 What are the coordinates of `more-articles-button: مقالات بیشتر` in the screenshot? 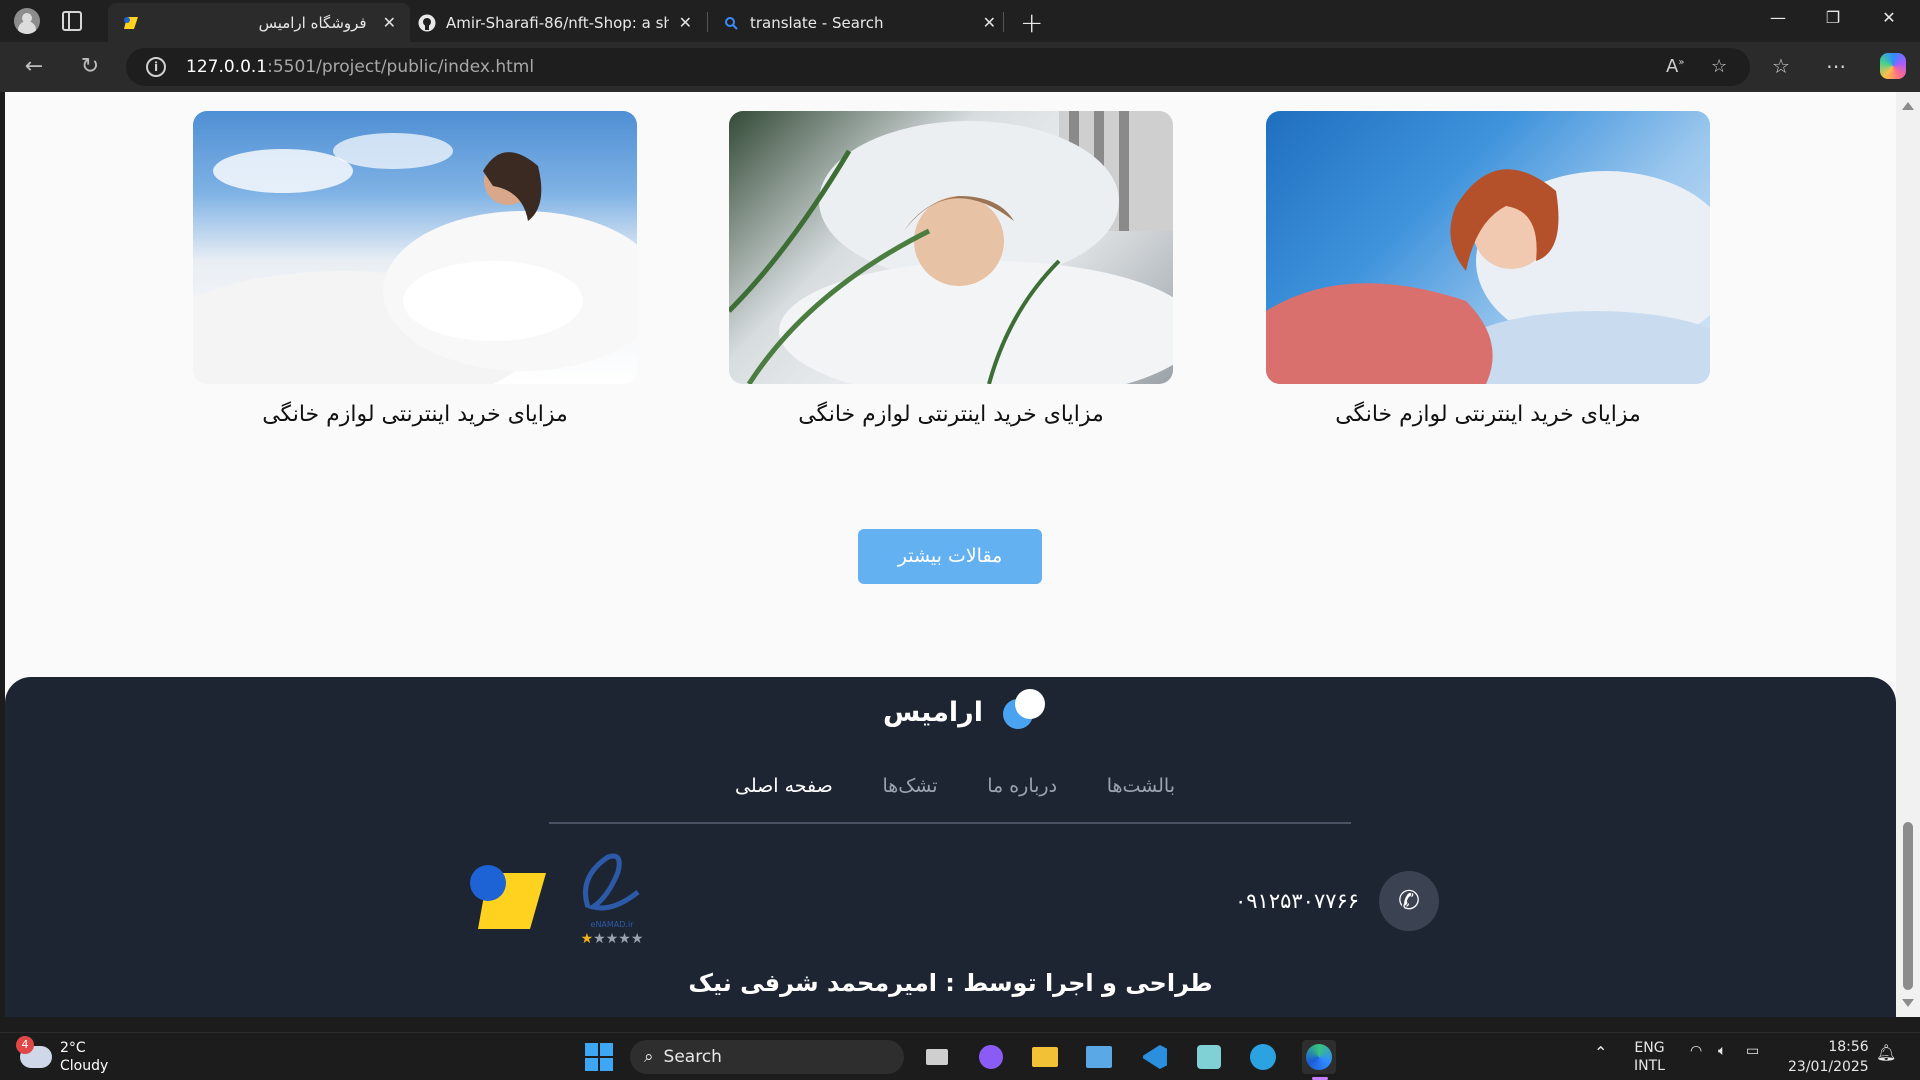 It's located at (950, 556).